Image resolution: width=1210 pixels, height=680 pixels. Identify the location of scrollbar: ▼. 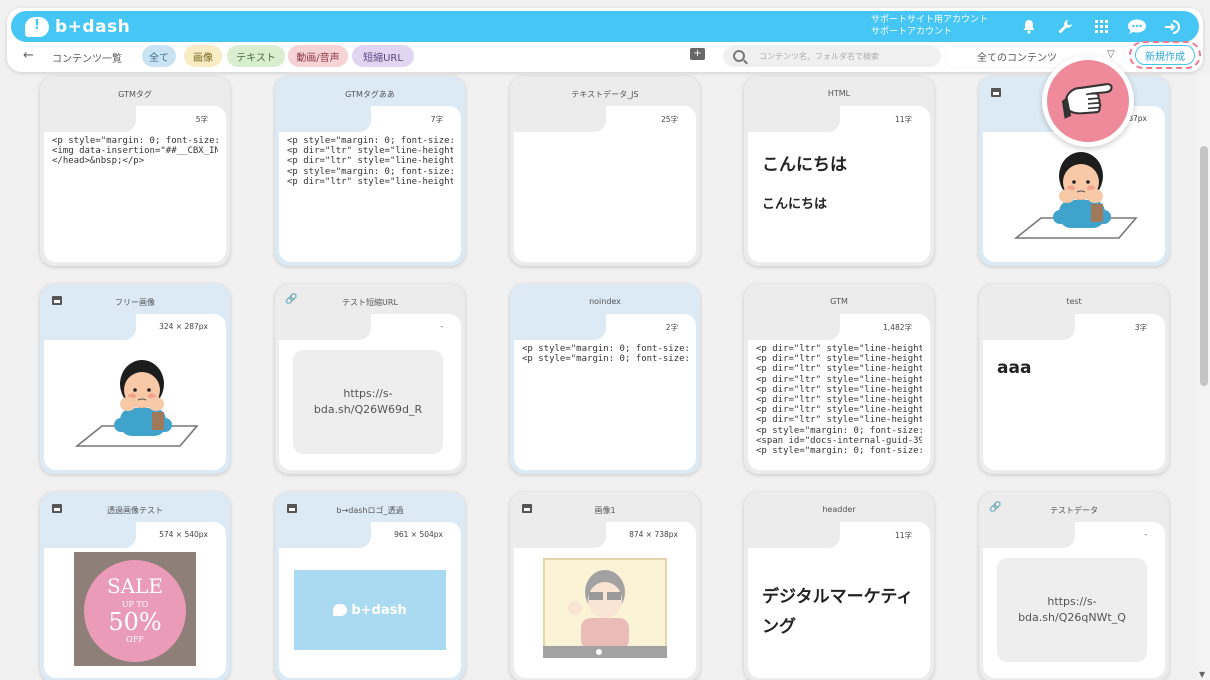
(1204, 378).